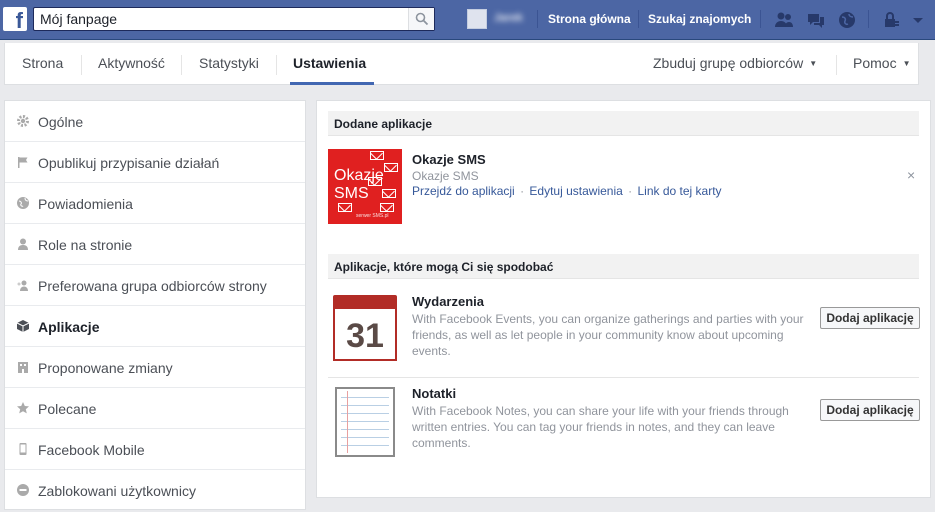  What do you see at coordinates (351, 193) in the screenshot?
I see `thumb-text: SMS` at bounding box center [351, 193].